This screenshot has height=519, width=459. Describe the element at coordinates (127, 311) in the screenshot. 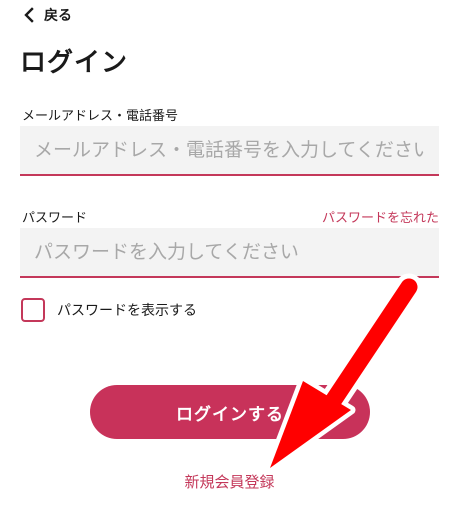

I see `show-password-label: パスワードを表示する` at that location.